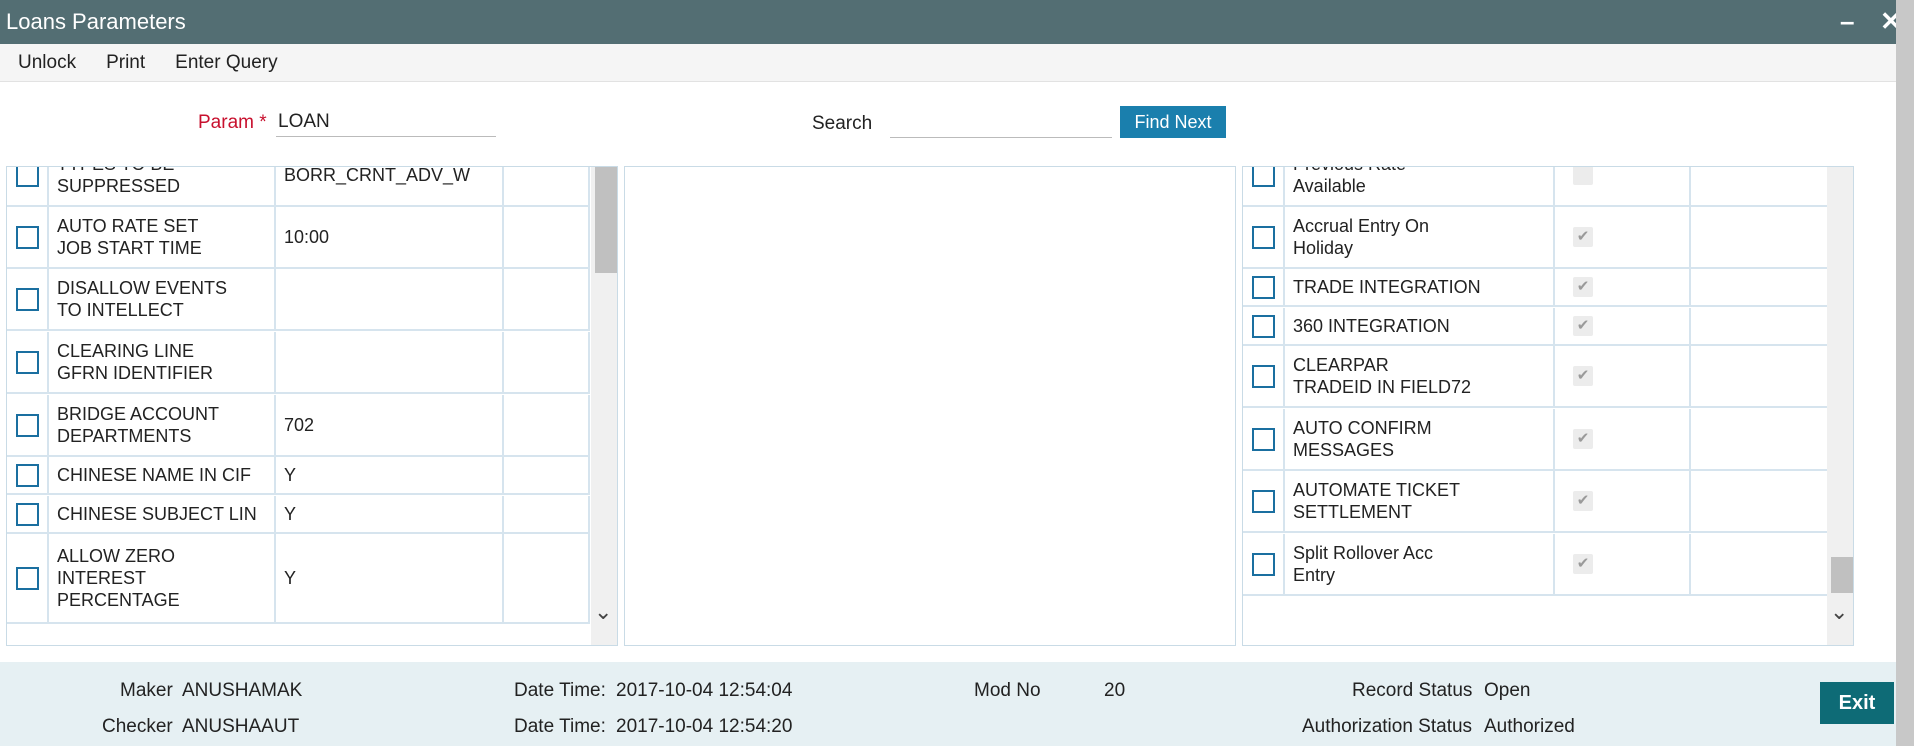  I want to click on param-input, so click(386, 122).